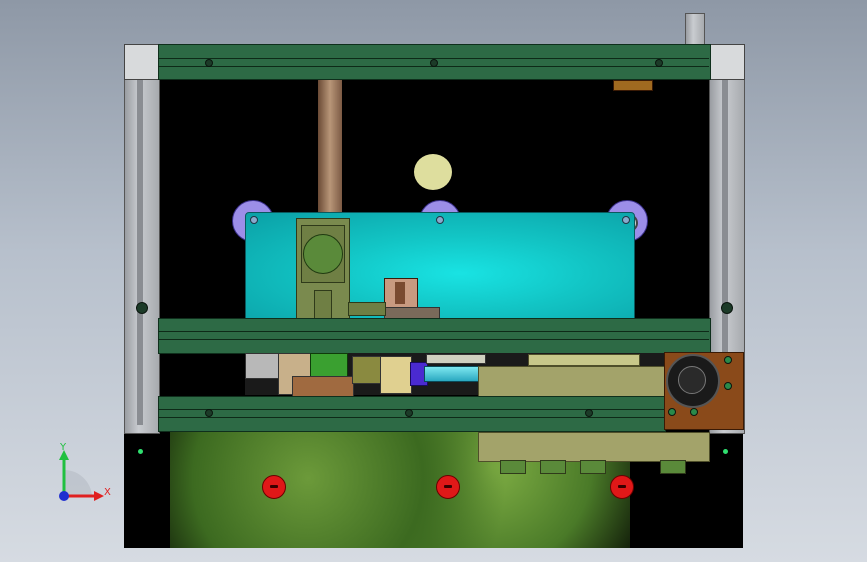  What do you see at coordinates (594, 447) in the screenshot?
I see `slide-extension` at bounding box center [594, 447].